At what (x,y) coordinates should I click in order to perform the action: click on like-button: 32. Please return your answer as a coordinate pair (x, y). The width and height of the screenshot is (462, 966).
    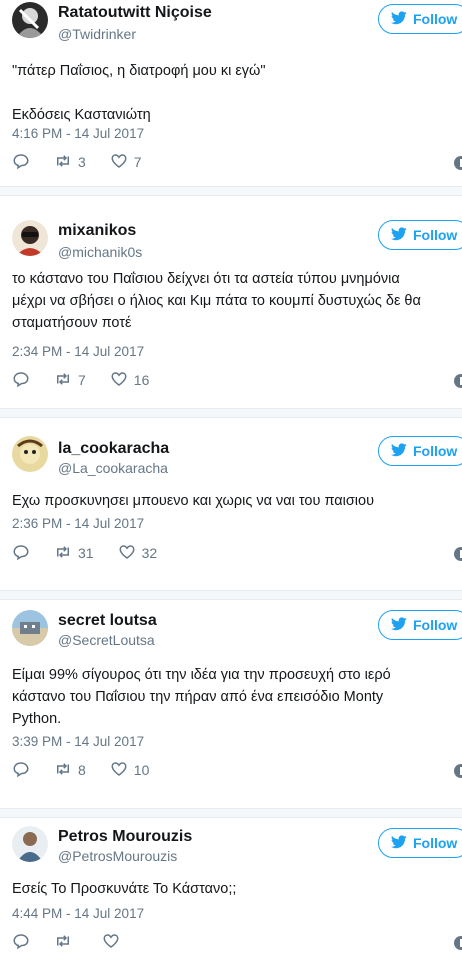
    Looking at the image, I should click on (138, 553).